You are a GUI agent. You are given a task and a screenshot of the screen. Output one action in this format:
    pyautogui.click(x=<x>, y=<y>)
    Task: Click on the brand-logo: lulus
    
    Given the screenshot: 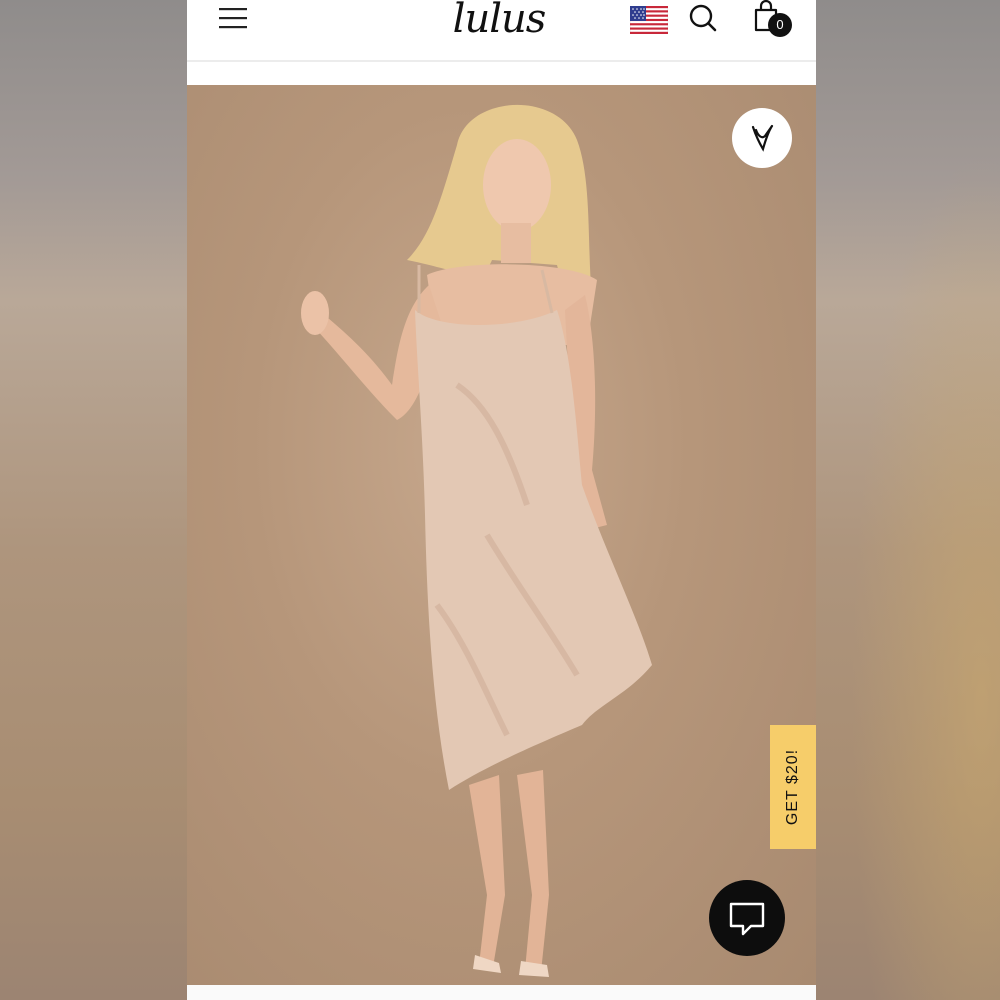 What is the action you would take?
    pyautogui.click(x=499, y=22)
    